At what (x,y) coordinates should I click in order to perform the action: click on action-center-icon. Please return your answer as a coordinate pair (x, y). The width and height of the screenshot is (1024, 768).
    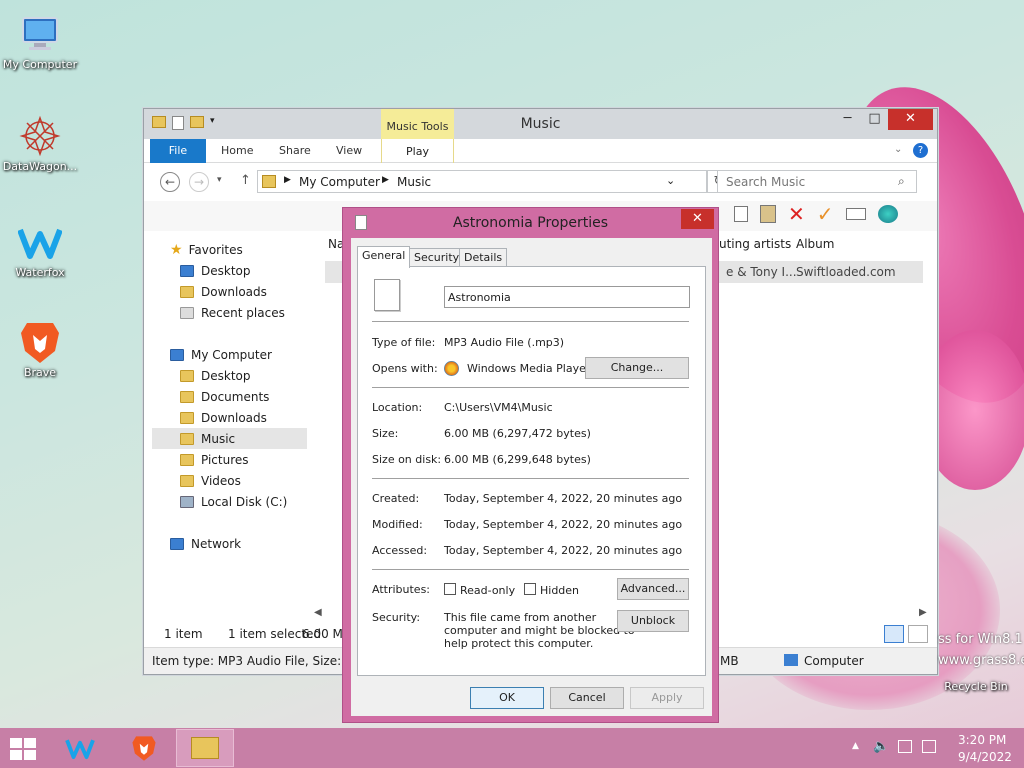
    Looking at the image, I should click on (929, 746).